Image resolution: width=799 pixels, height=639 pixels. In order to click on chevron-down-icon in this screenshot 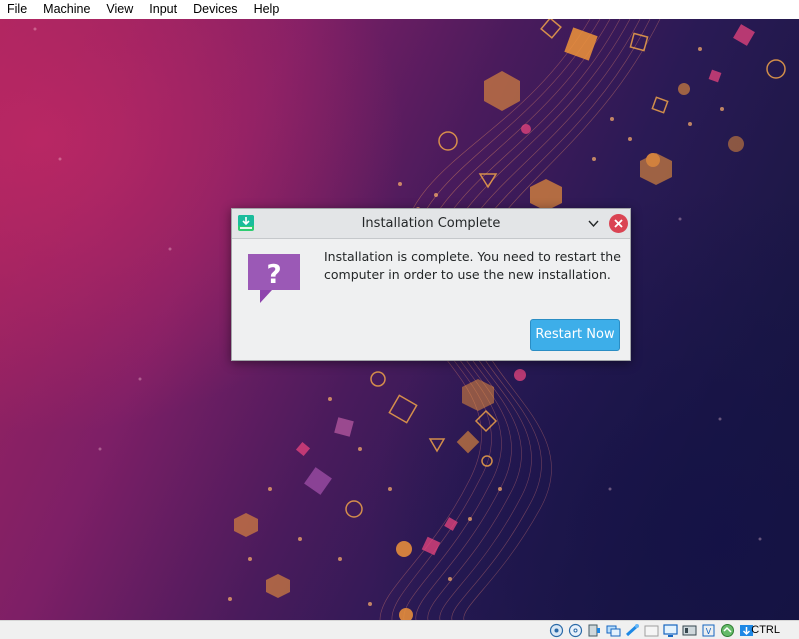, I will do `click(593, 223)`.